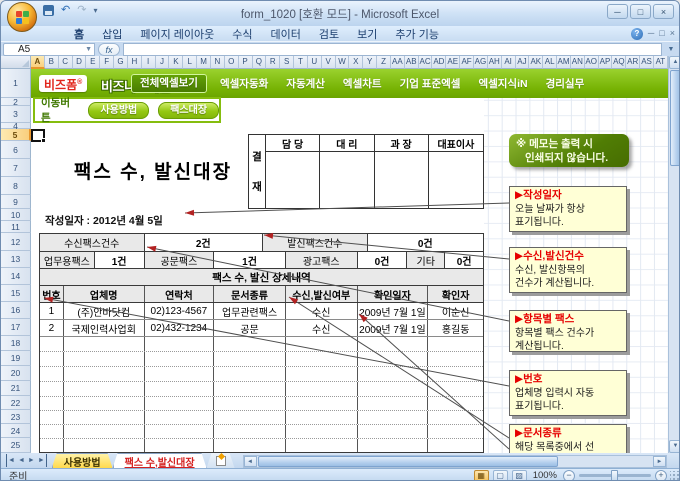 The height and width of the screenshot is (481, 680). Describe the element at coordinates (494, 62) in the screenshot. I see `column-header-AH: AH` at that location.